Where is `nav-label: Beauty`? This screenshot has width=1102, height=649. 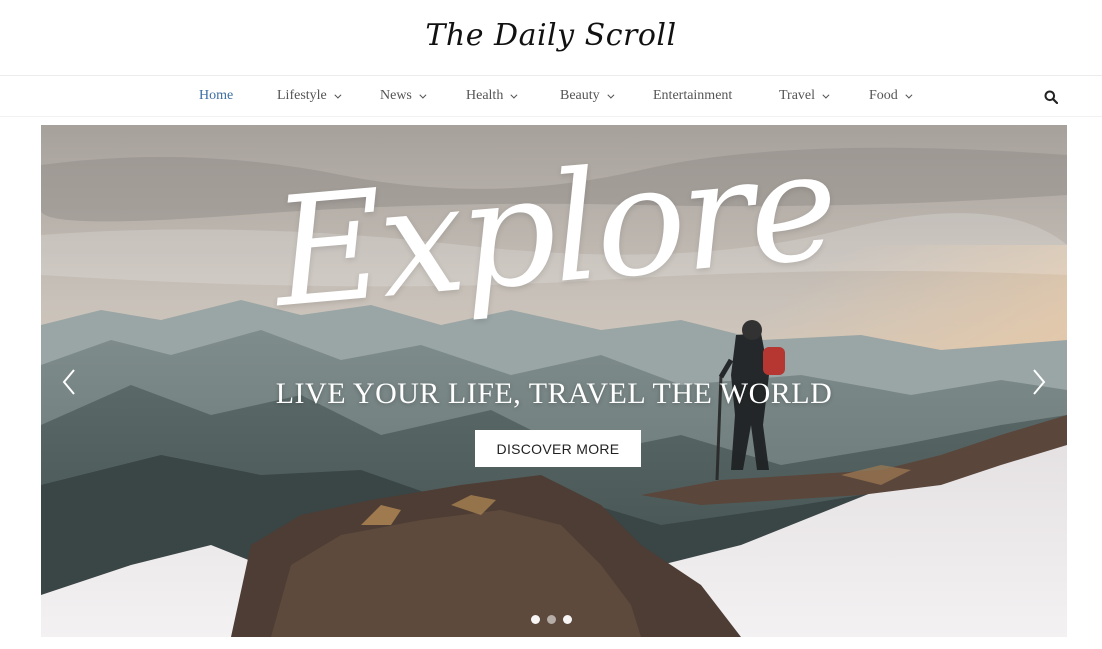 nav-label: Beauty is located at coordinates (580, 95).